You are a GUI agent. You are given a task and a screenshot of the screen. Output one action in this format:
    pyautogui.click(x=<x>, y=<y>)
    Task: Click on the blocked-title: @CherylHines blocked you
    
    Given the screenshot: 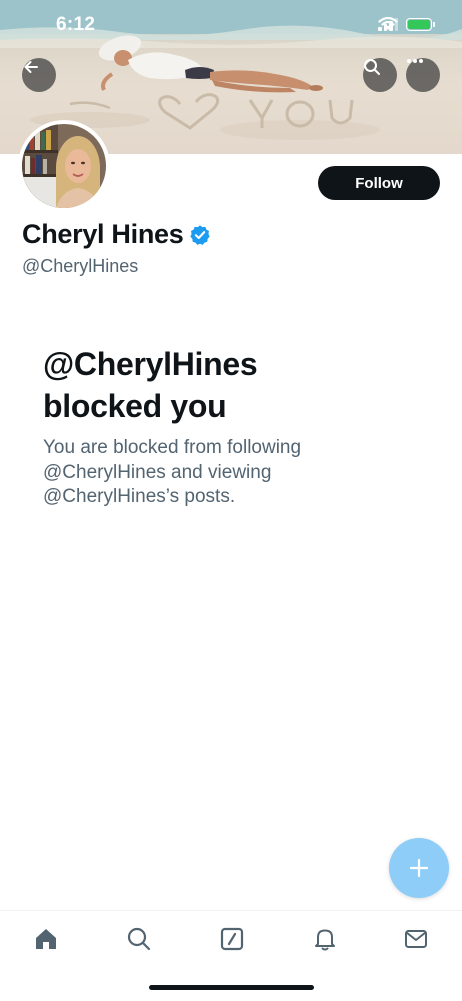 What is the action you would take?
    pyautogui.click(x=223, y=385)
    